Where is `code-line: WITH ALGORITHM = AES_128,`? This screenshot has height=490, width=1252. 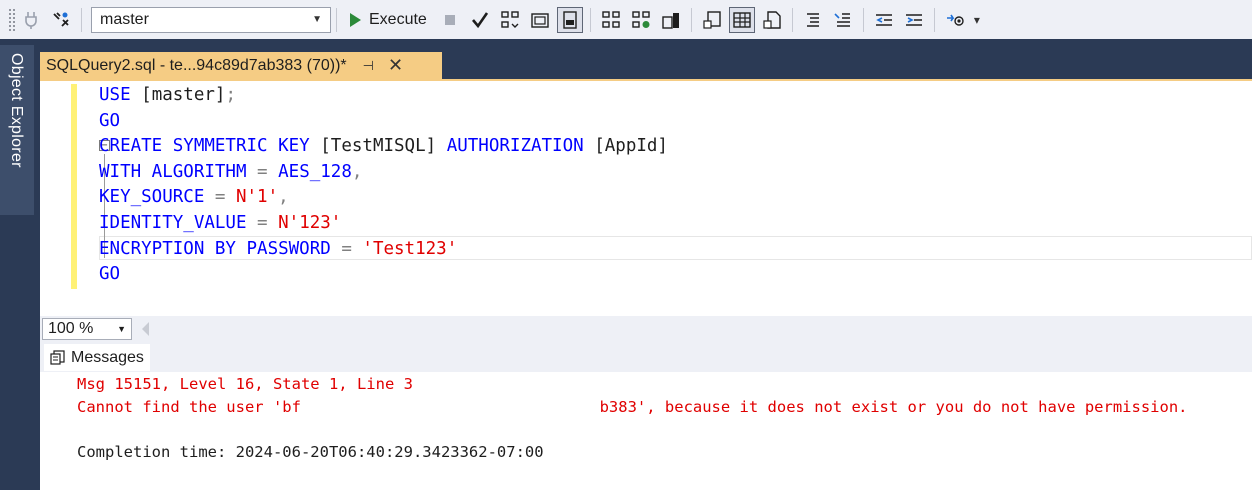
code-line: WITH ALGORITHM = AES_128, is located at coordinates (230, 172).